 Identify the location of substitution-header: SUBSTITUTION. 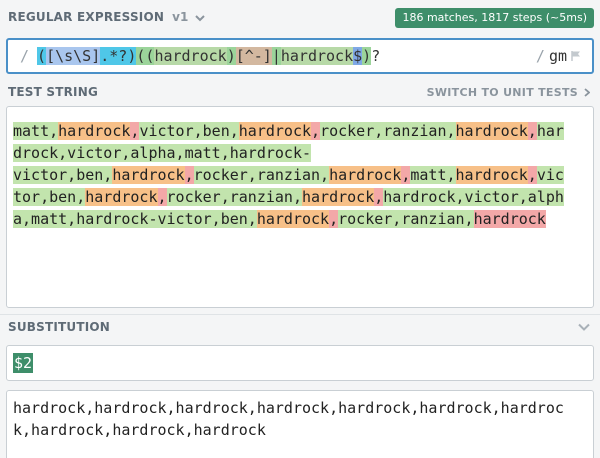
(300, 327).